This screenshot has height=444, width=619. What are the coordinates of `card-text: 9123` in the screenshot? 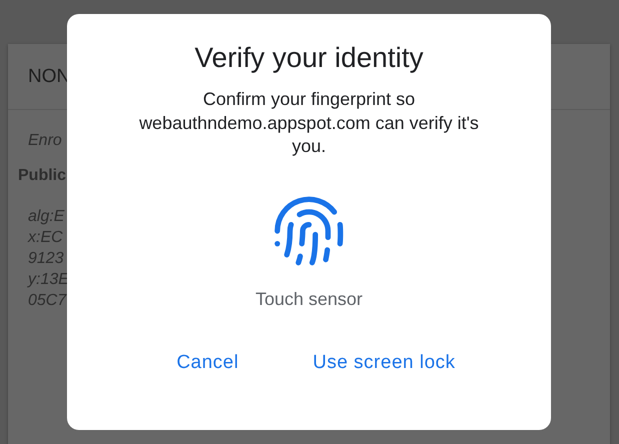 It's located at (46, 259).